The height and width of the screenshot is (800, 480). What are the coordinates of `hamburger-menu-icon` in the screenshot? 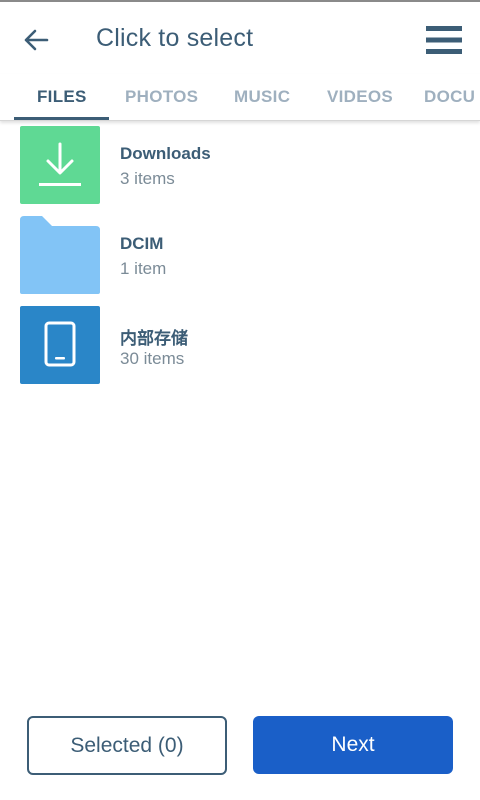 It's located at (444, 40).